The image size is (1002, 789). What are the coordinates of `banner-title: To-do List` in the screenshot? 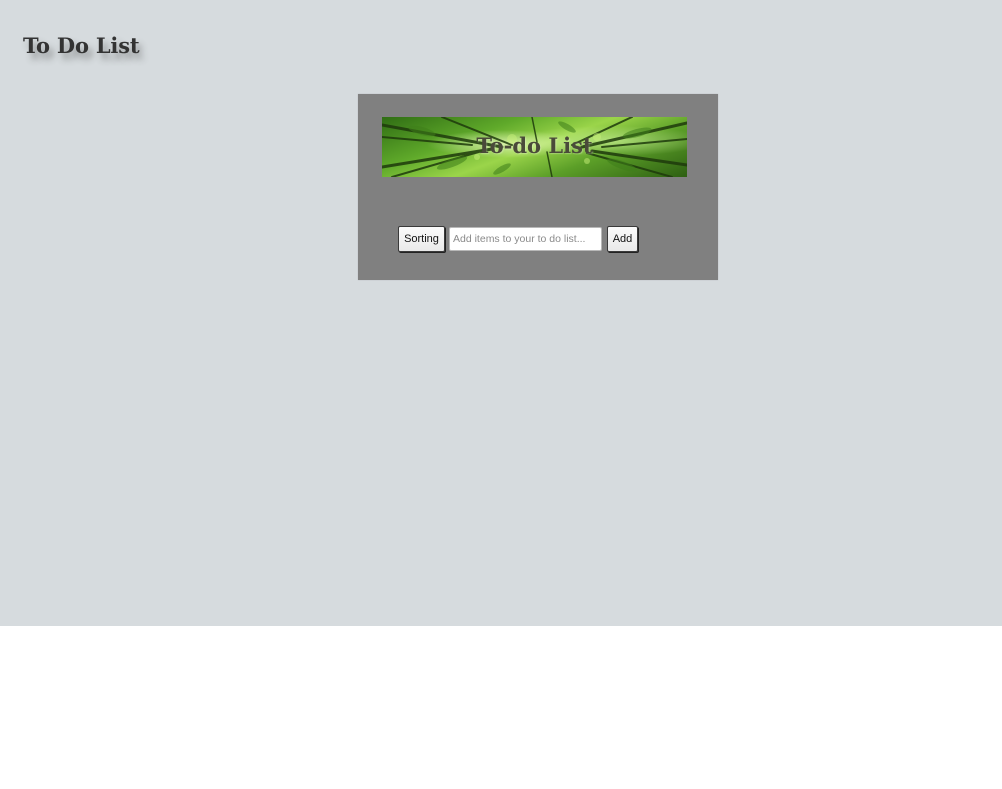 It's located at (534, 145).